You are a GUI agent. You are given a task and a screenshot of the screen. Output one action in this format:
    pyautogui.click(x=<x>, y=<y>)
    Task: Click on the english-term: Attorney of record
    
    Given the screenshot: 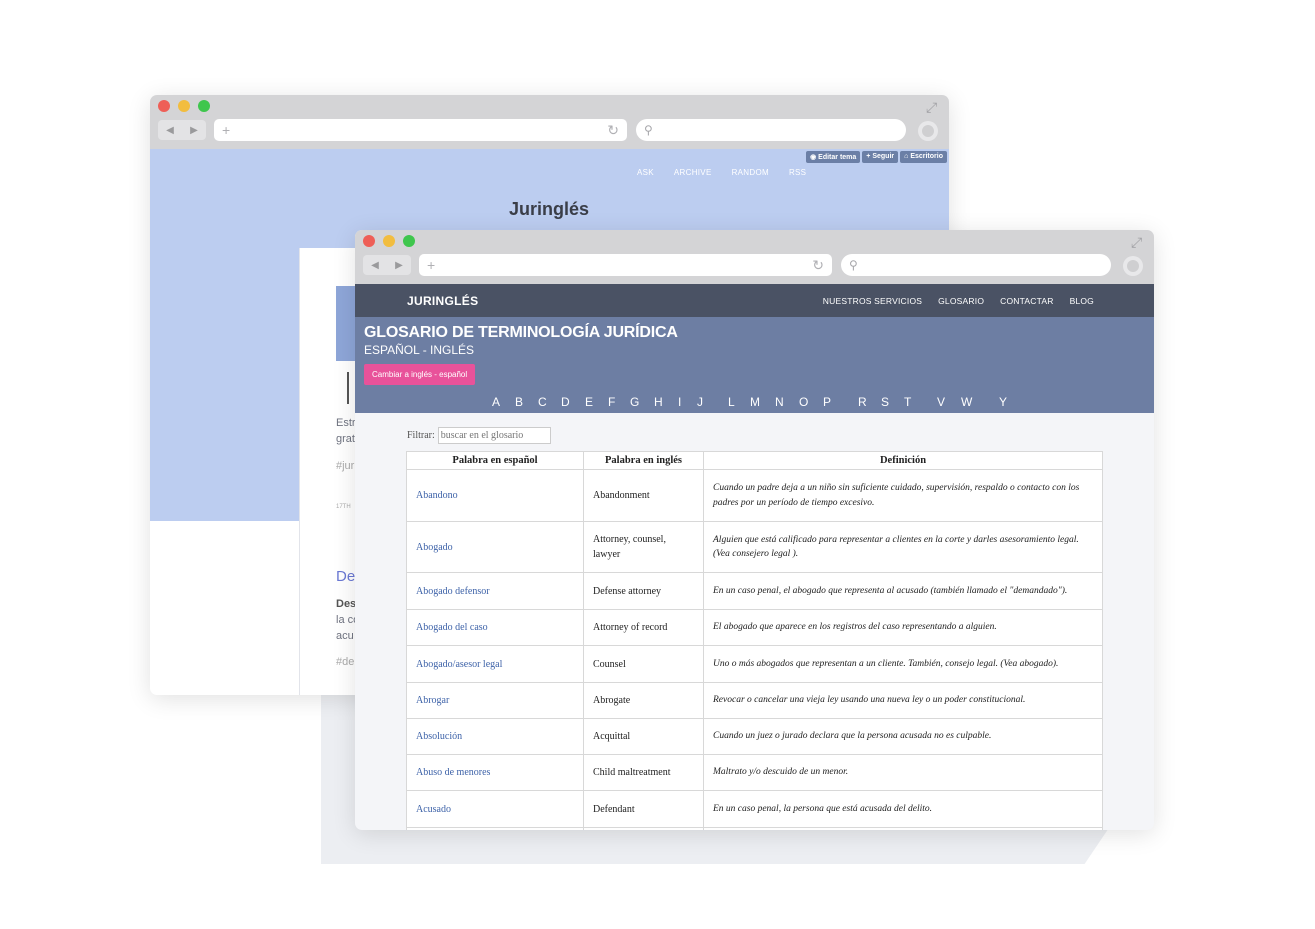 What is the action you would take?
    pyautogui.click(x=643, y=627)
    